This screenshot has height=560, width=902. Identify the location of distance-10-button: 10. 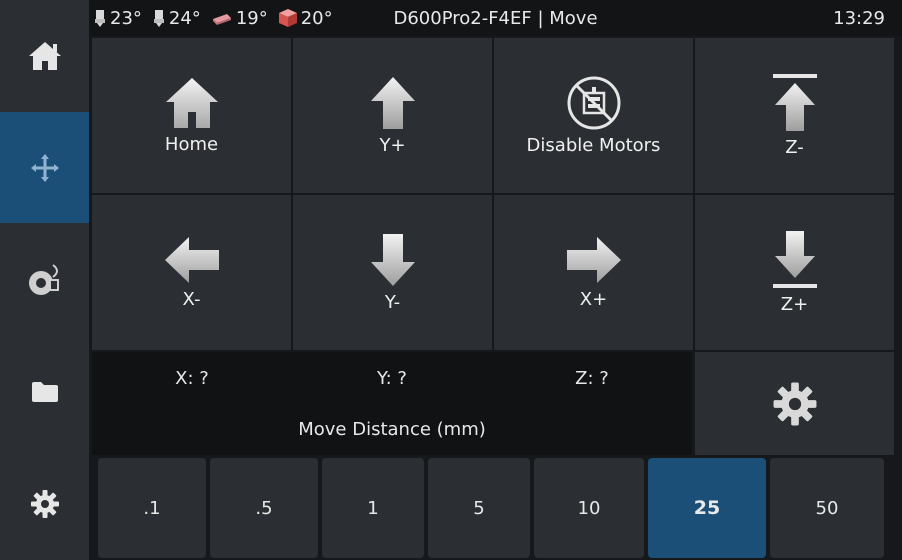
(589, 508).